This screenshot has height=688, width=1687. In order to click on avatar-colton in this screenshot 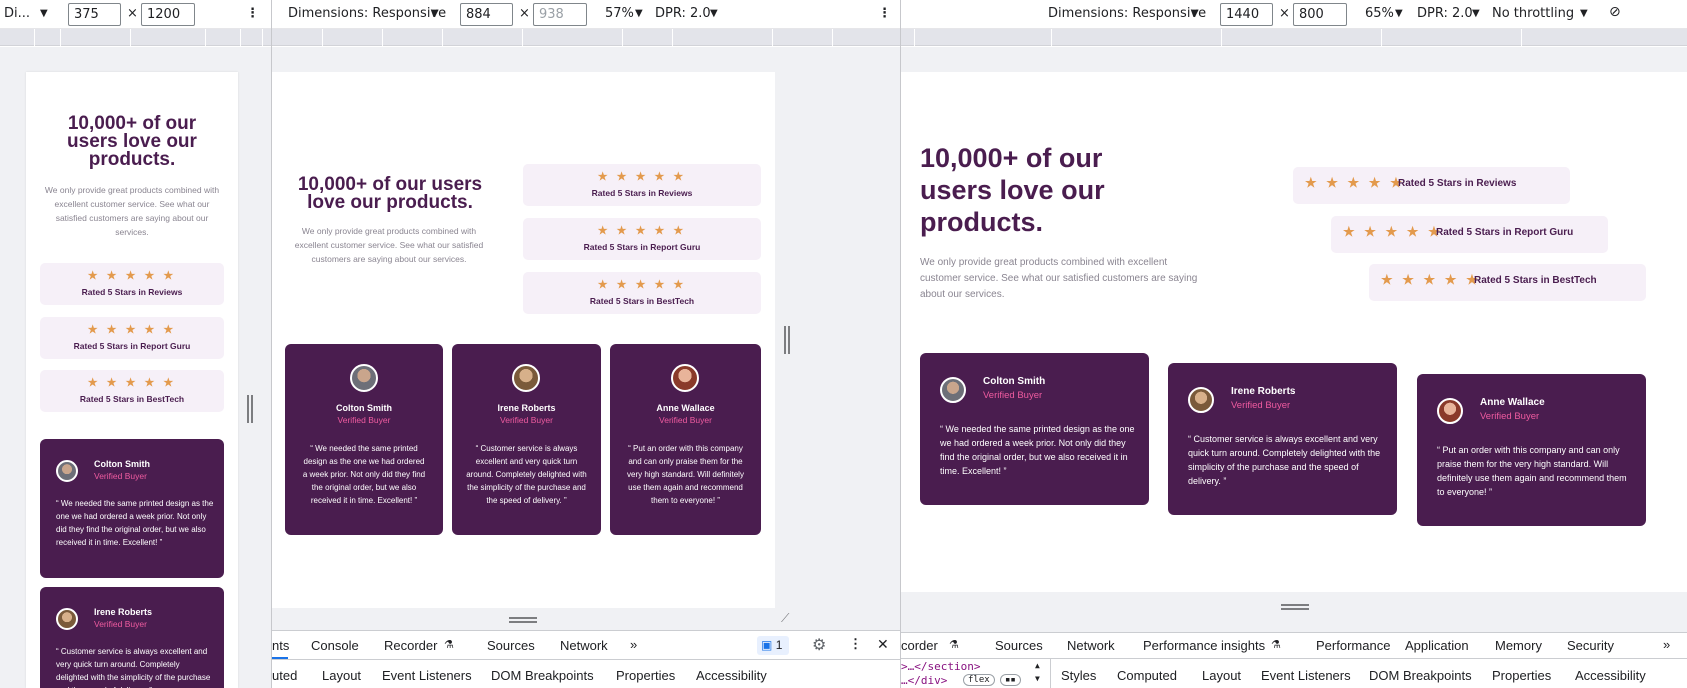, I will do `click(364, 378)`.